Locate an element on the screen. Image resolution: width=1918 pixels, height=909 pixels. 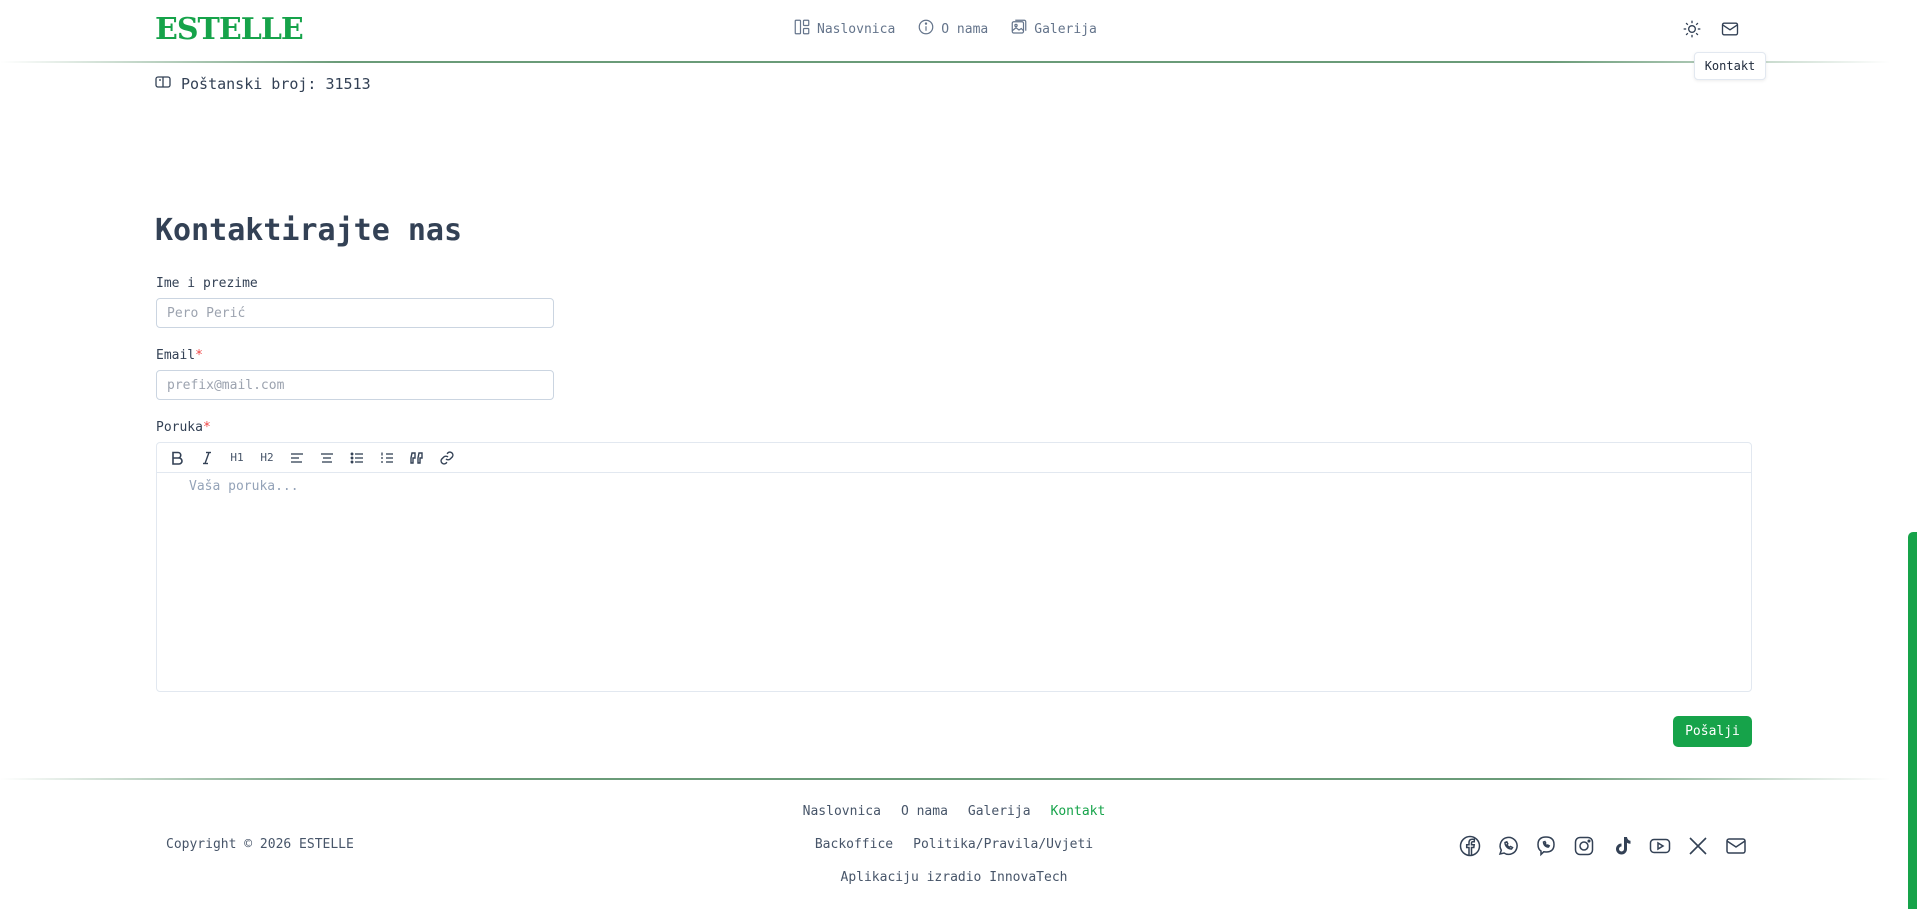
bullet-list-icon is located at coordinates (356, 457).